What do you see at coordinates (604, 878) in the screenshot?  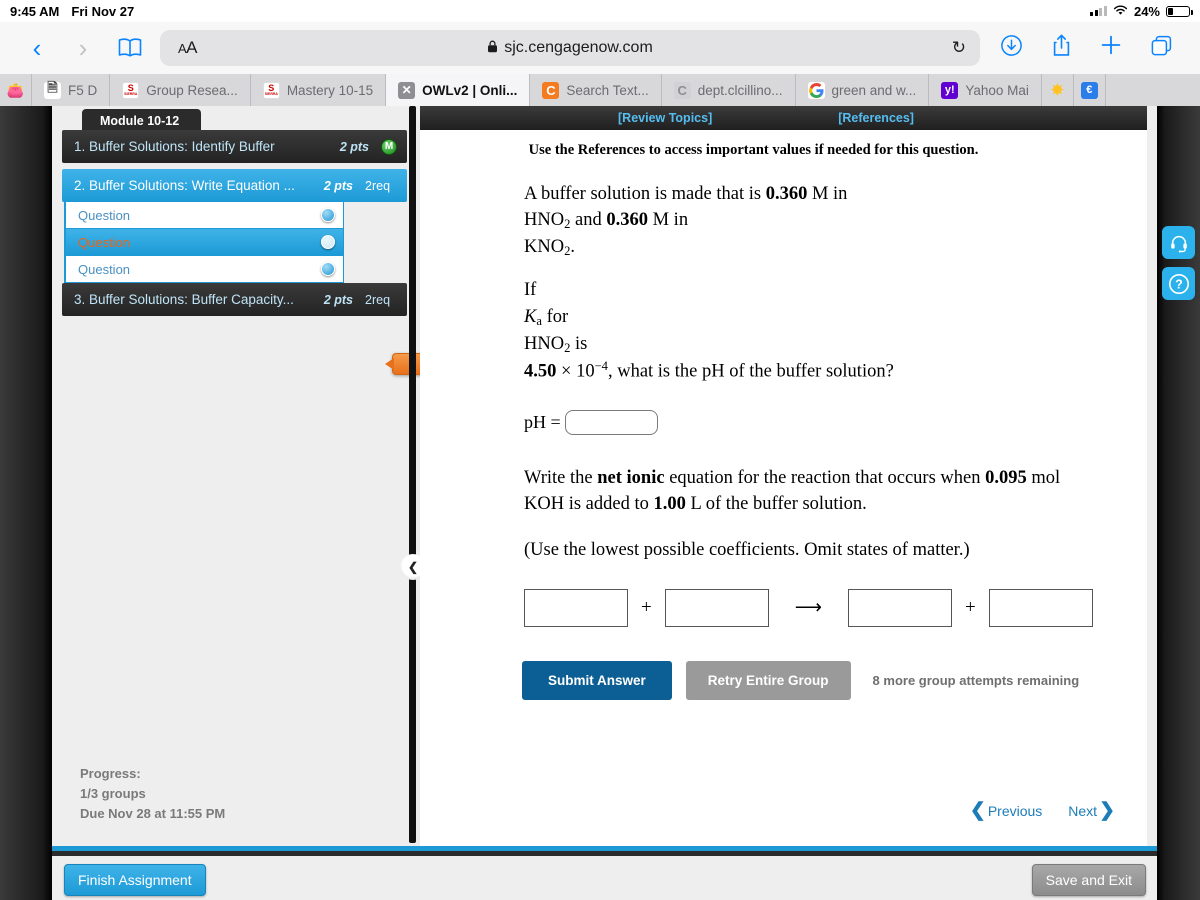 I see `assignment-footer: Finish Assignment Save and Exit` at bounding box center [604, 878].